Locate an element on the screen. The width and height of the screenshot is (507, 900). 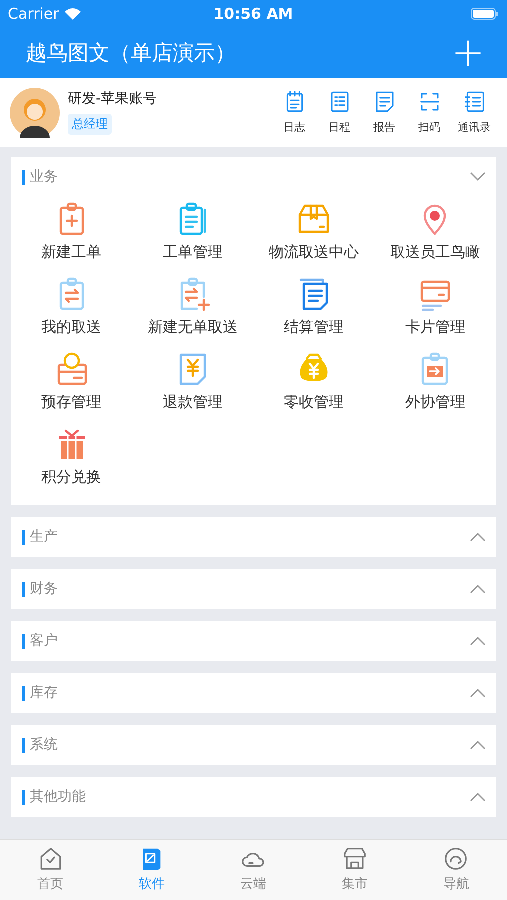
feature-button: 积分兑换 is located at coordinates (71, 456).